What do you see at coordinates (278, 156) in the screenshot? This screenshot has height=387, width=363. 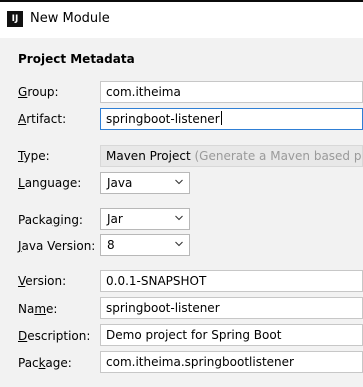 I see `type-hint: (Generate a Maven based pro` at bounding box center [278, 156].